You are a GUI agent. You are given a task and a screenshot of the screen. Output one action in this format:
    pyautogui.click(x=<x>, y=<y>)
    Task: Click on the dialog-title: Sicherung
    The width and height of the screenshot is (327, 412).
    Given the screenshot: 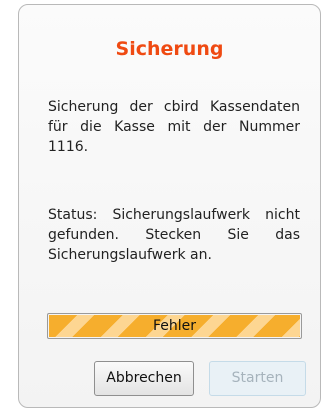 What is the action you would take?
    pyautogui.click(x=169, y=49)
    